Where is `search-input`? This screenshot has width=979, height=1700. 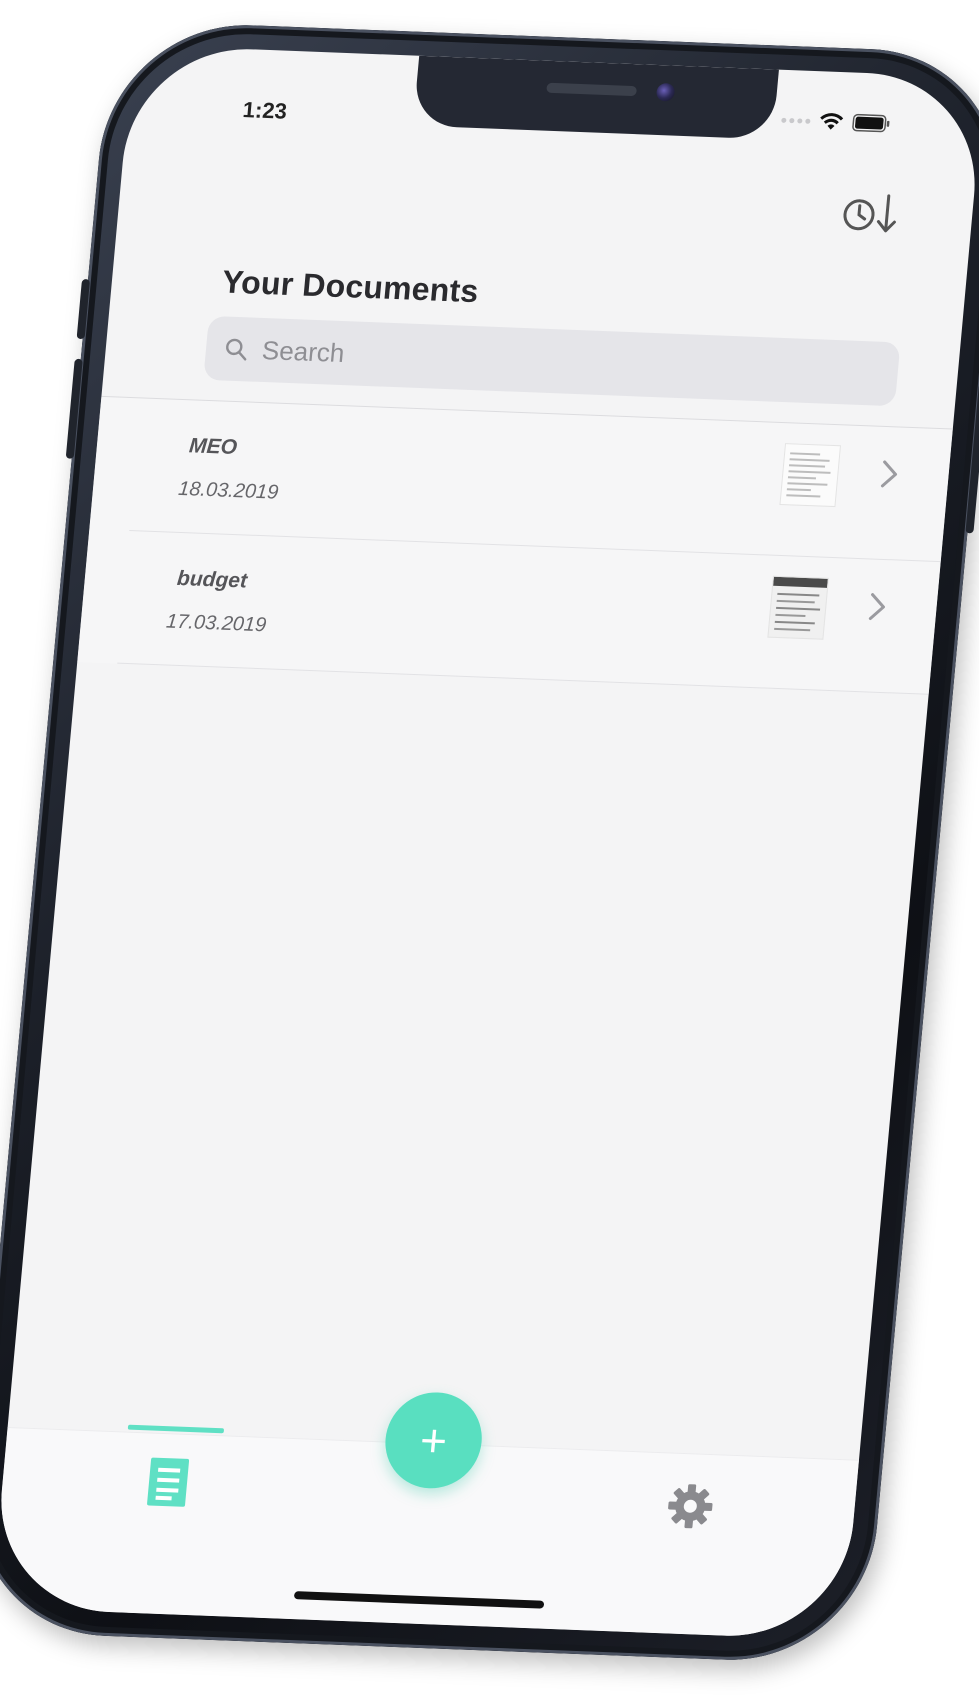
search-input is located at coordinates (538, 360).